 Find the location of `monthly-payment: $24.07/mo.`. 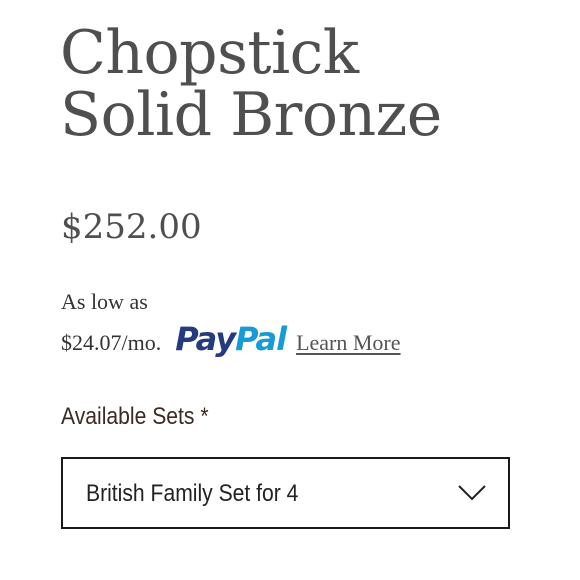

monthly-payment: $24.07/mo. is located at coordinates (111, 342).